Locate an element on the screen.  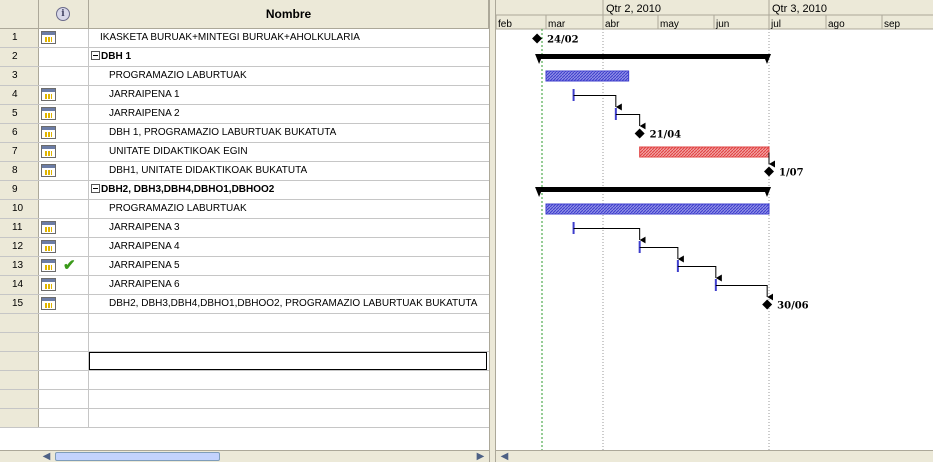
task-name: DBH1, UNITATE DIDAKTIKOAK BUKATUTA is located at coordinates (208, 170).